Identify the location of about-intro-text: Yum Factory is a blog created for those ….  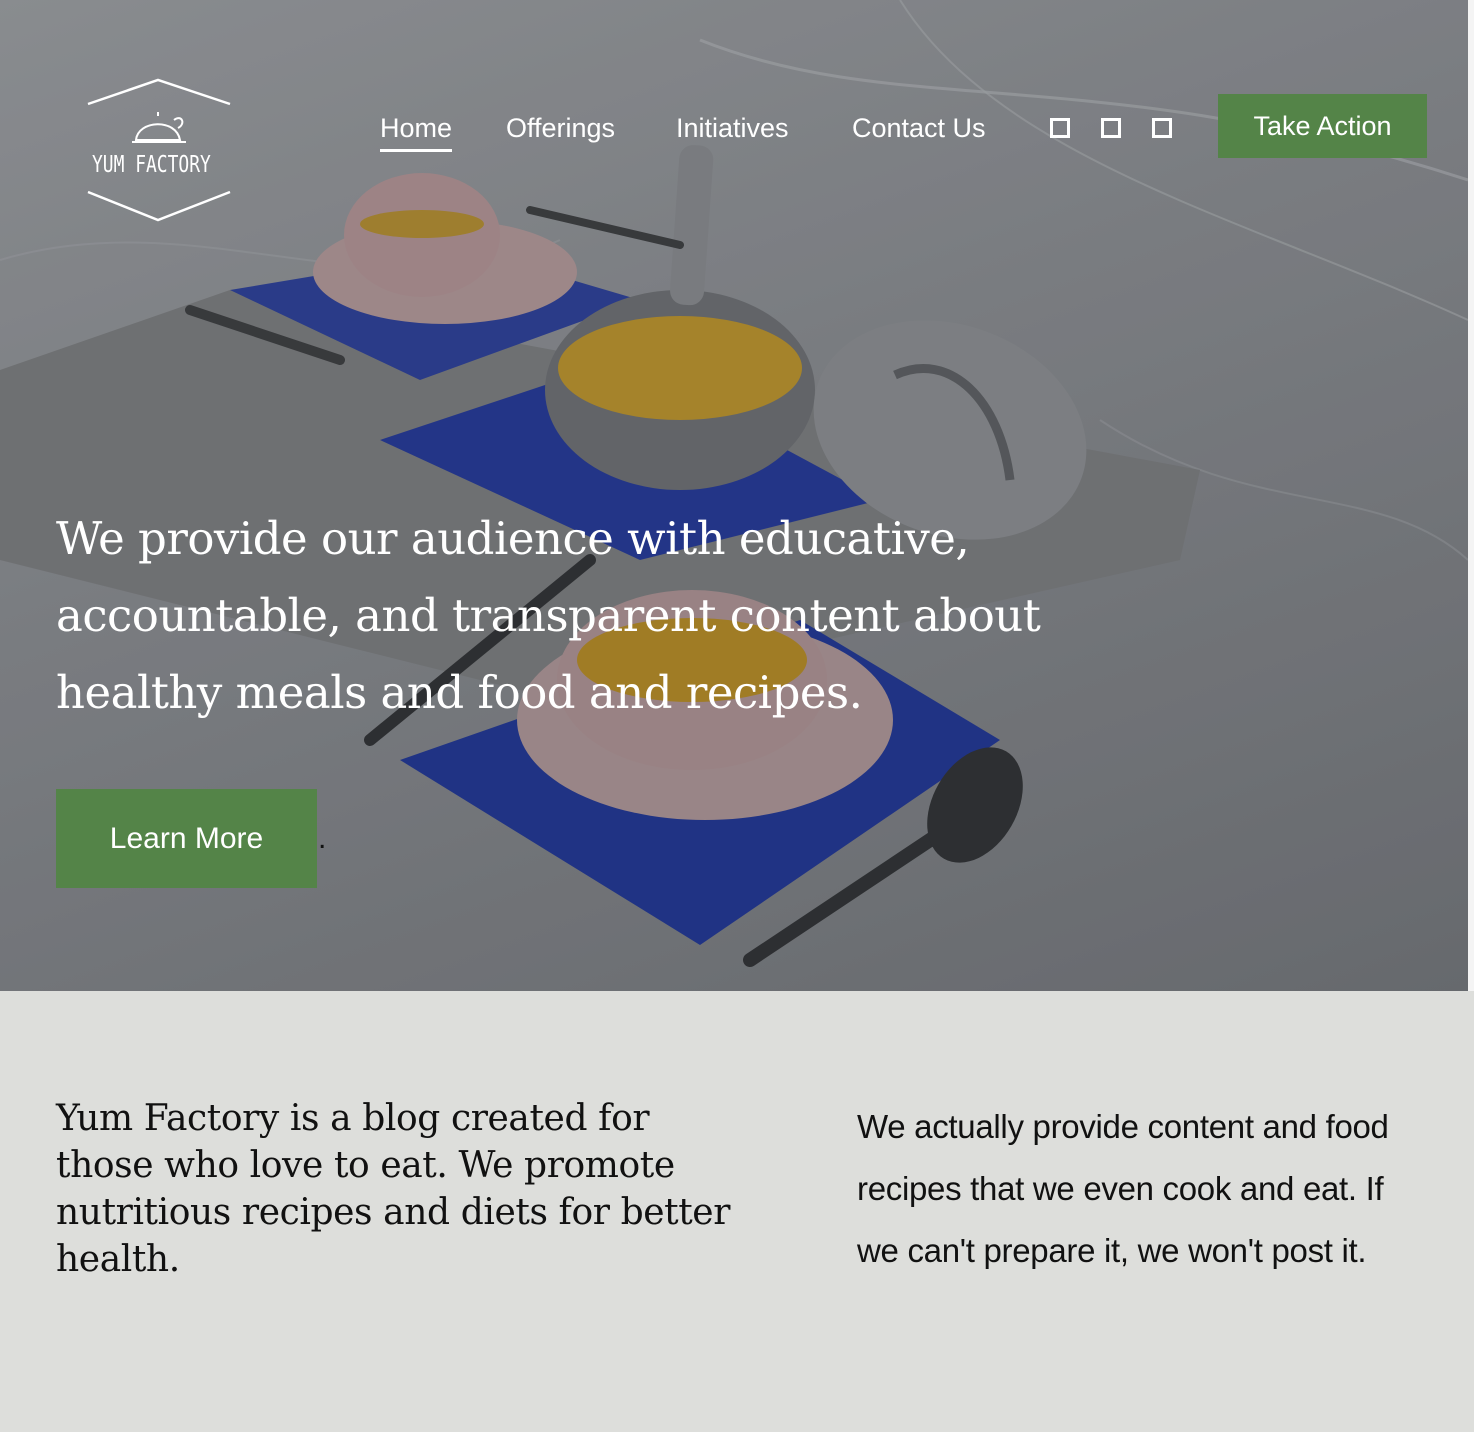
(393, 1189).